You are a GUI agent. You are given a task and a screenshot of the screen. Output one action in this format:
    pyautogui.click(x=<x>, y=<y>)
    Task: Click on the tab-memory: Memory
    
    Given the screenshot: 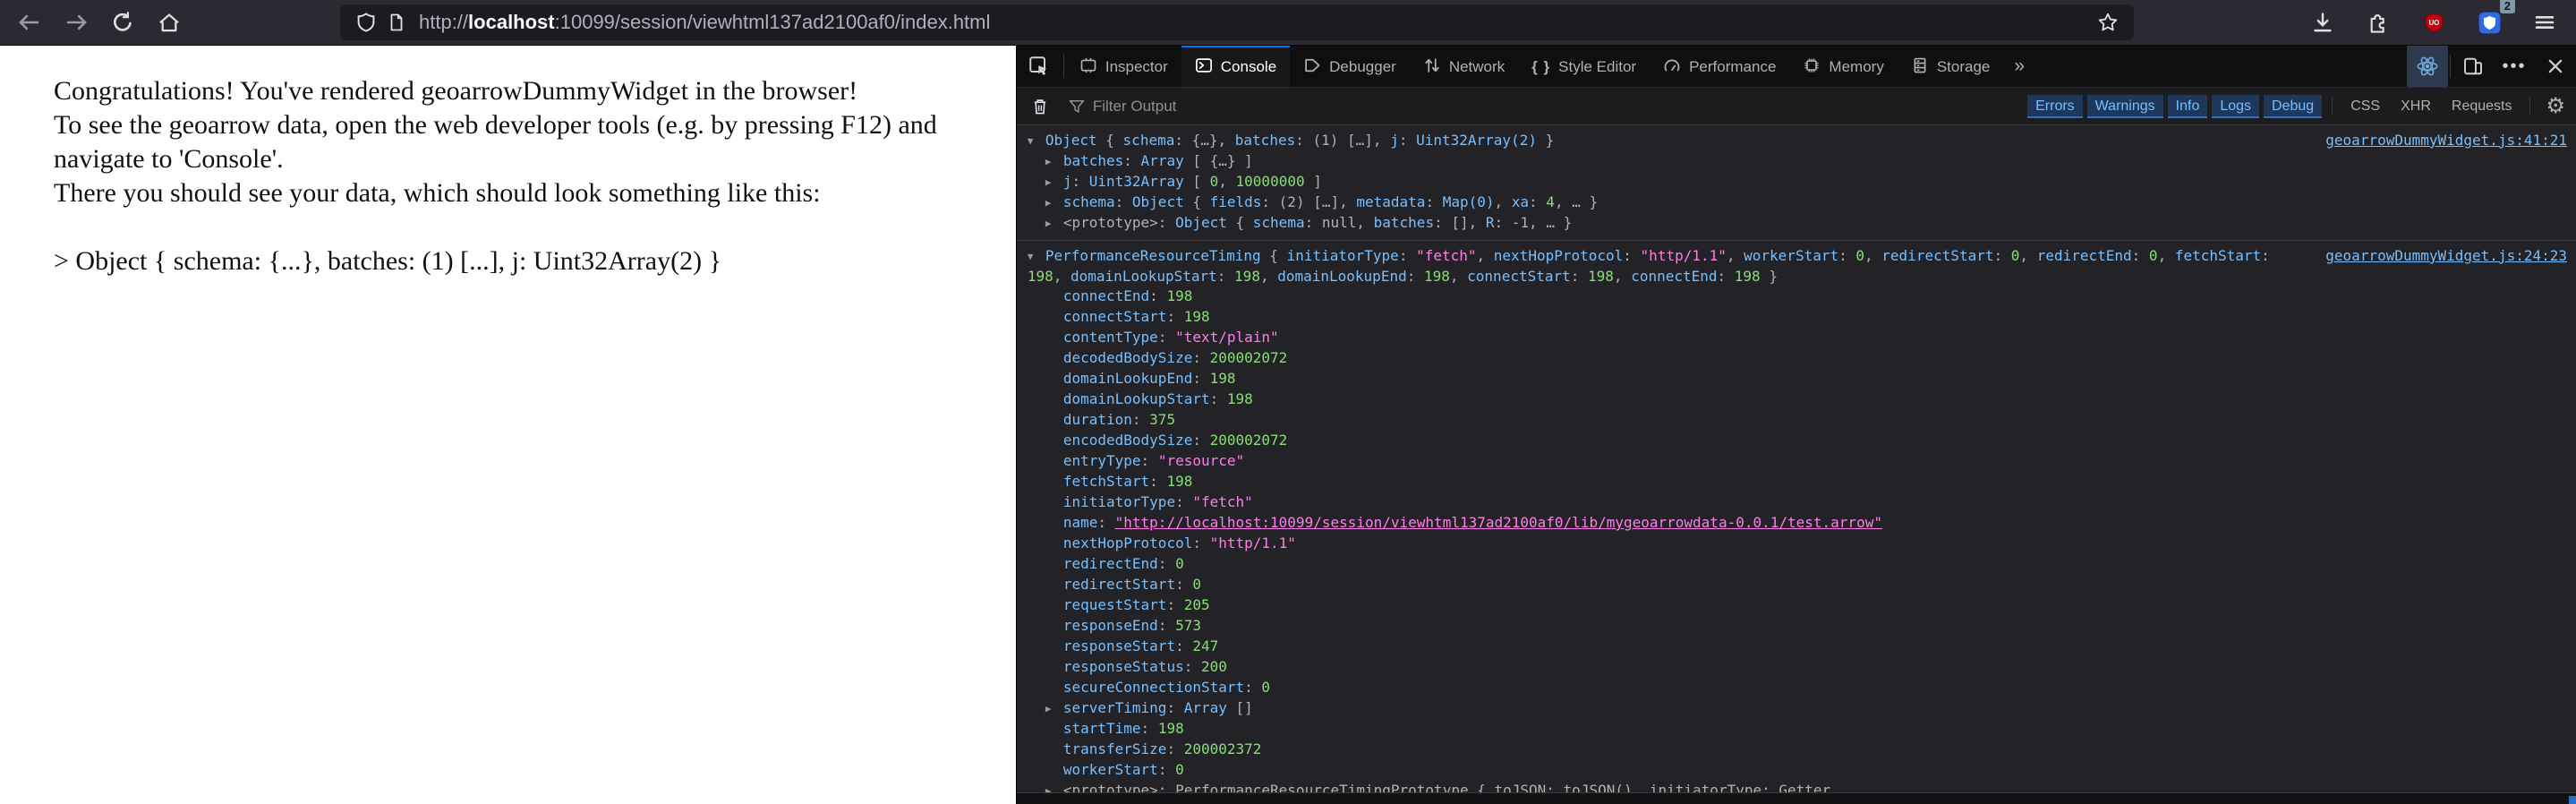 What is the action you would take?
    pyautogui.click(x=1843, y=67)
    